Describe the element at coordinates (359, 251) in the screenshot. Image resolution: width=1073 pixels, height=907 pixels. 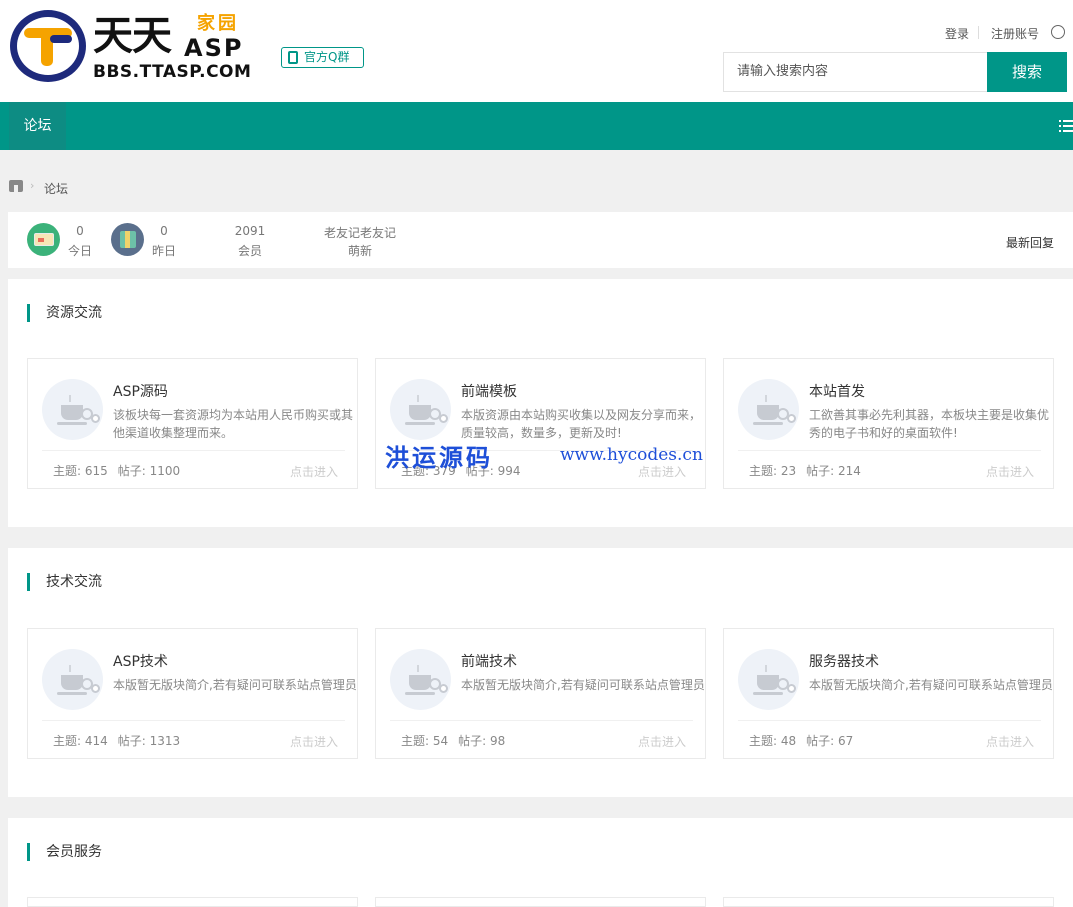
I see `stat-newest-label: 萌新` at that location.